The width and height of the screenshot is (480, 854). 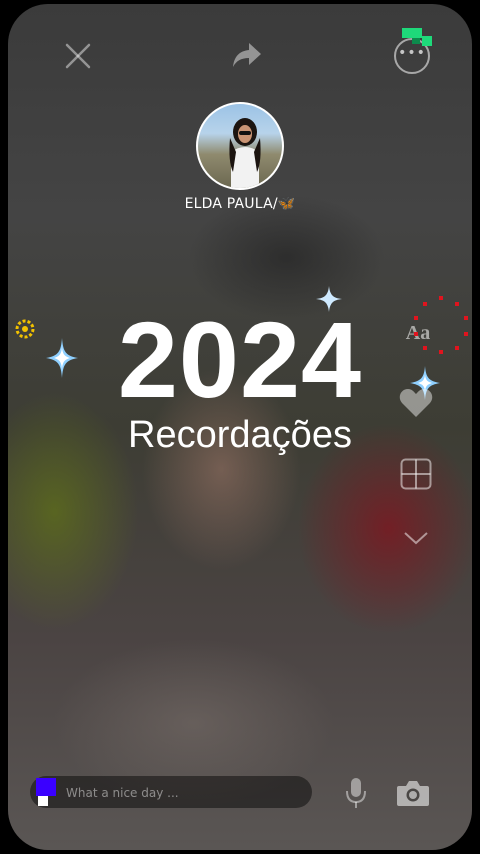 What do you see at coordinates (417, 37) in the screenshot?
I see `green-pixel-badge` at bounding box center [417, 37].